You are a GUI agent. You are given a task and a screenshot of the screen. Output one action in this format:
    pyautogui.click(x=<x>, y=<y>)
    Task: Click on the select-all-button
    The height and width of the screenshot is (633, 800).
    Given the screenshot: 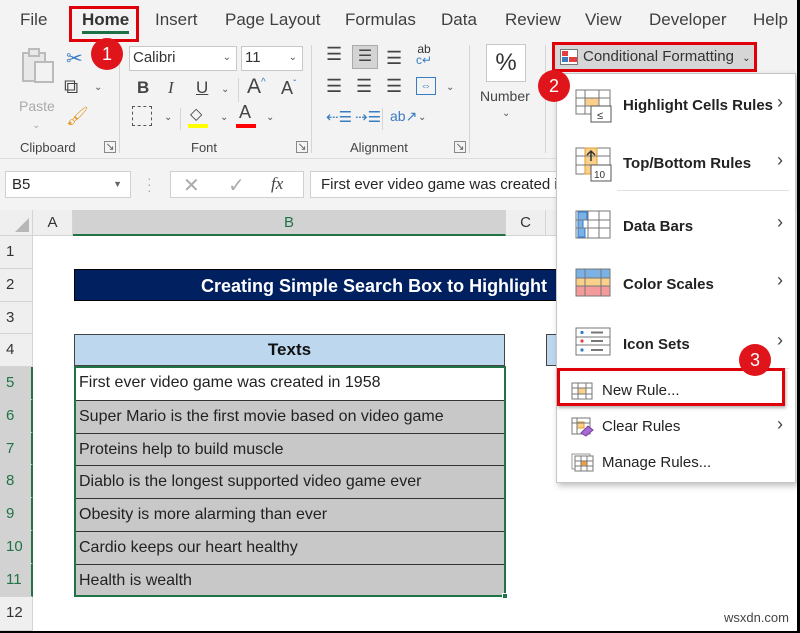 What is the action you would take?
    pyautogui.click(x=16, y=223)
    